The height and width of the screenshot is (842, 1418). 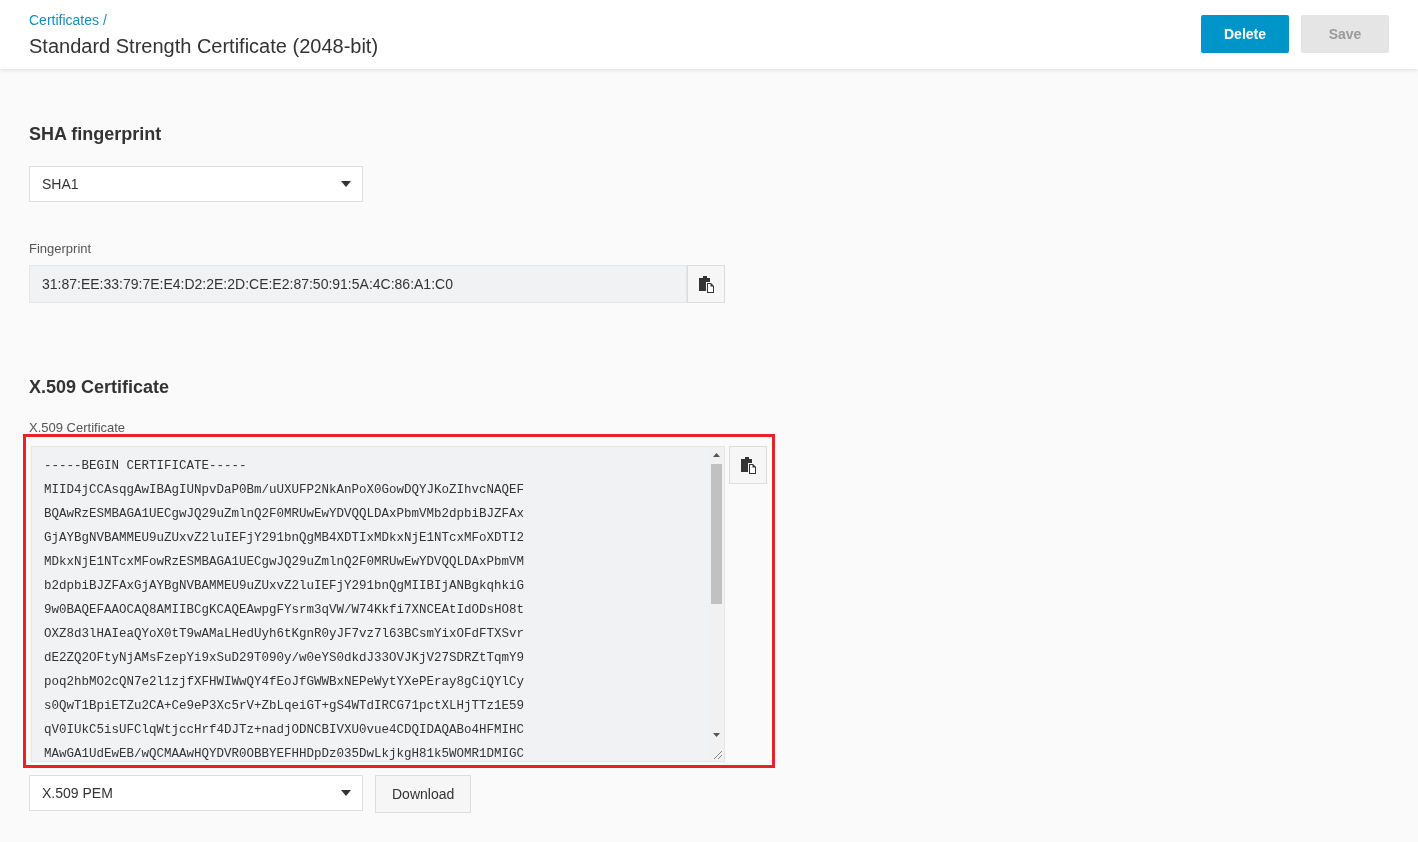 I want to click on code-line: dE2ZQ2OFtyNjAMsFzepYi9xSuD29T090y/w0eYS0dkdJ33OVJKjV27SDRZtTqmY9, so click(x=285, y=658).